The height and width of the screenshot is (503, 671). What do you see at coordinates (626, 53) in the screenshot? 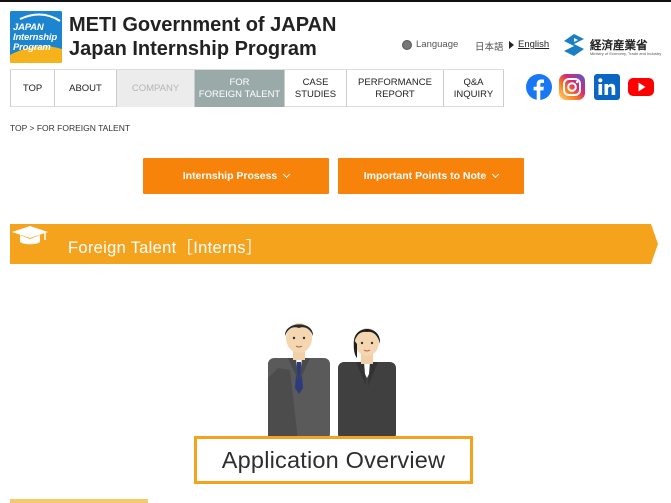
I see `meti-name-en: Ministry of Economy, Trade and Industry` at bounding box center [626, 53].